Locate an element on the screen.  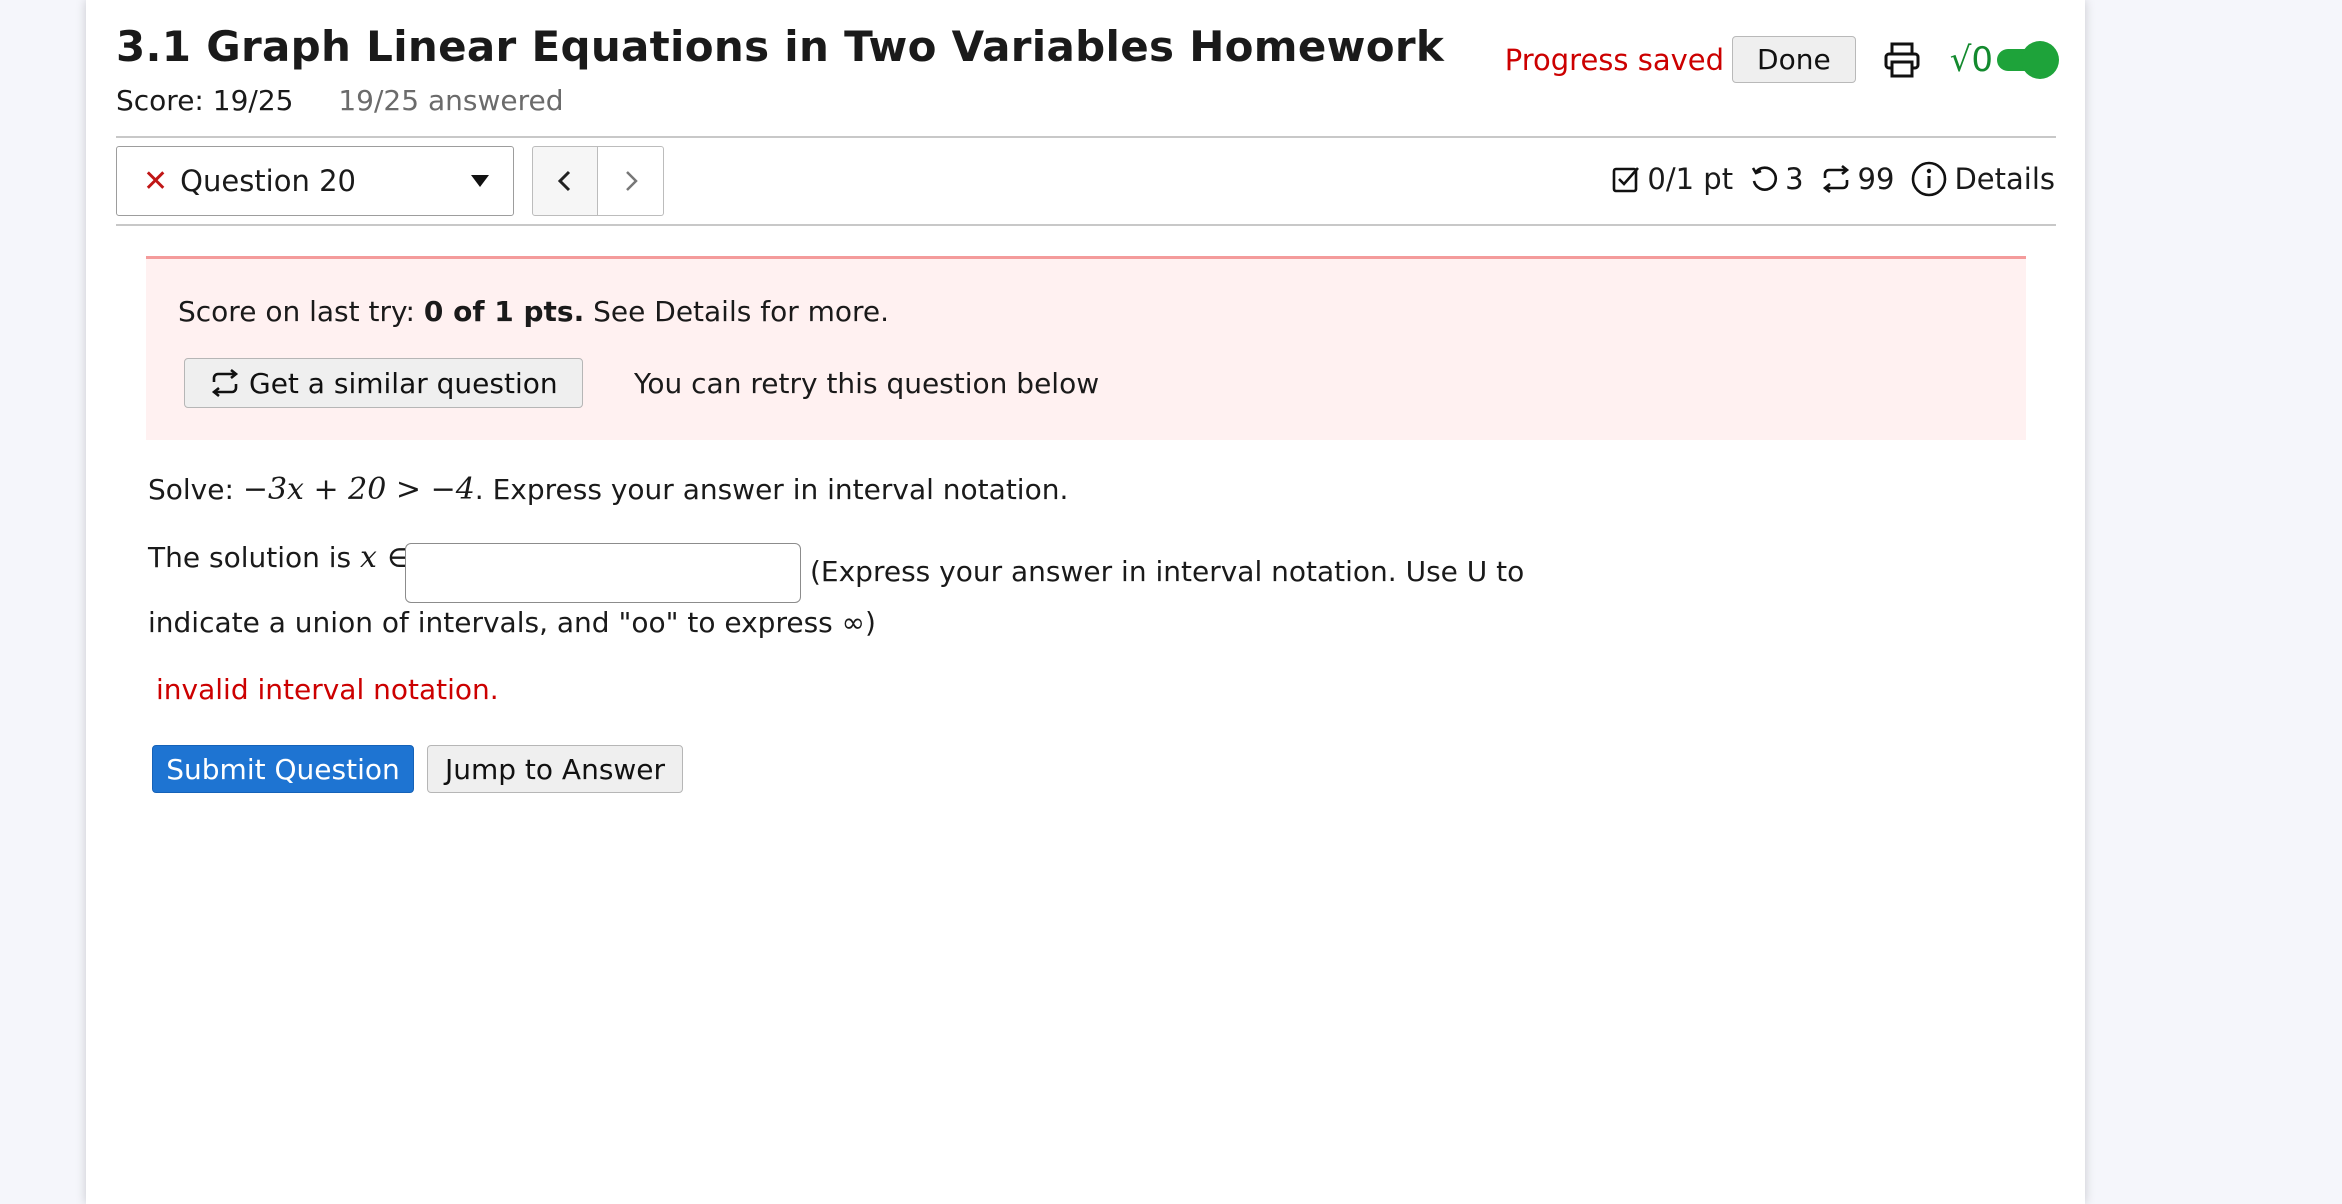
question-selector-label: Question 20 is located at coordinates (268, 181).